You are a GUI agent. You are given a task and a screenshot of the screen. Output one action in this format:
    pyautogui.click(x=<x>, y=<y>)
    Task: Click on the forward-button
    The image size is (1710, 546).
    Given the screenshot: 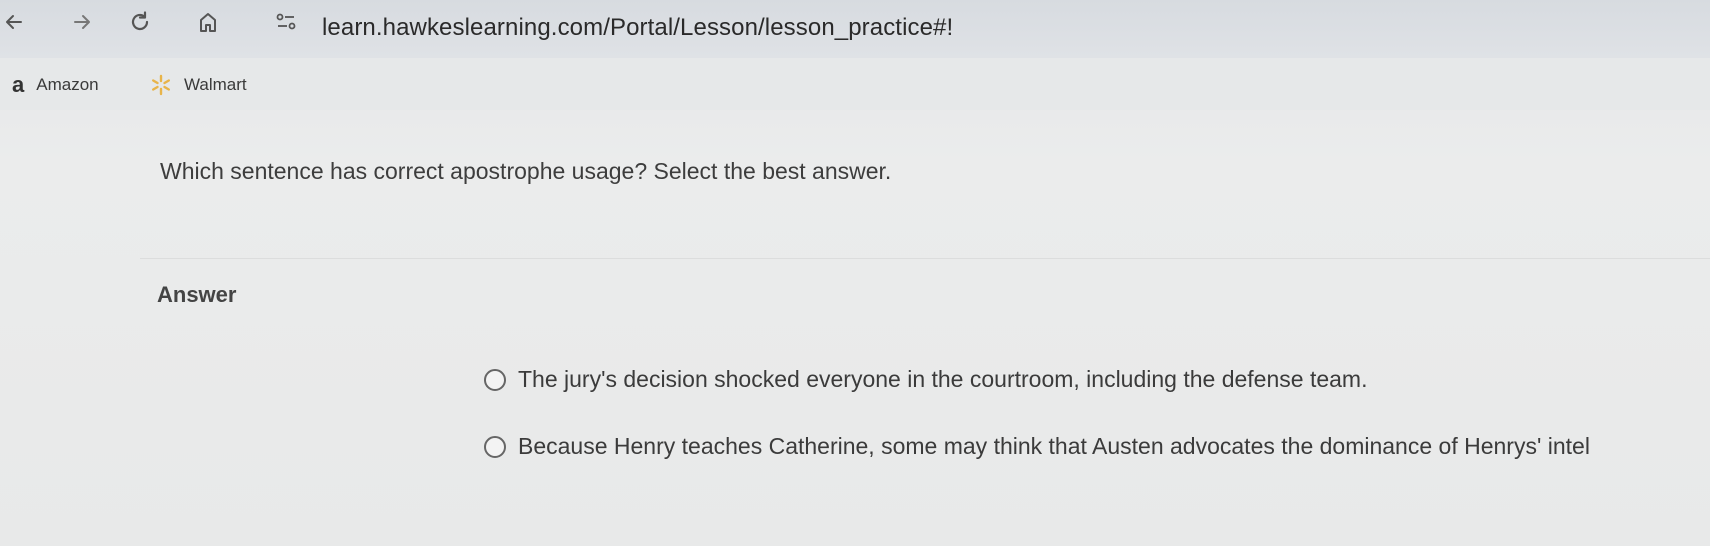 What is the action you would take?
    pyautogui.click(x=82, y=22)
    